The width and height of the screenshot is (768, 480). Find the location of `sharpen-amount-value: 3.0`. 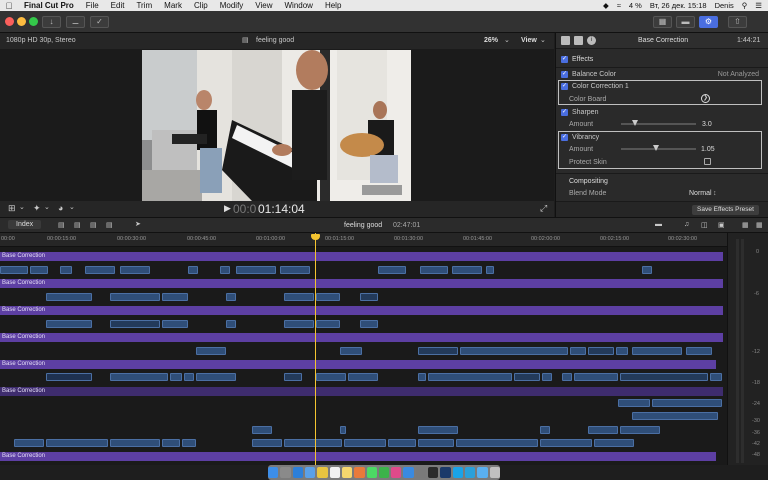

sharpen-amount-value: 3.0 is located at coordinates (707, 124).